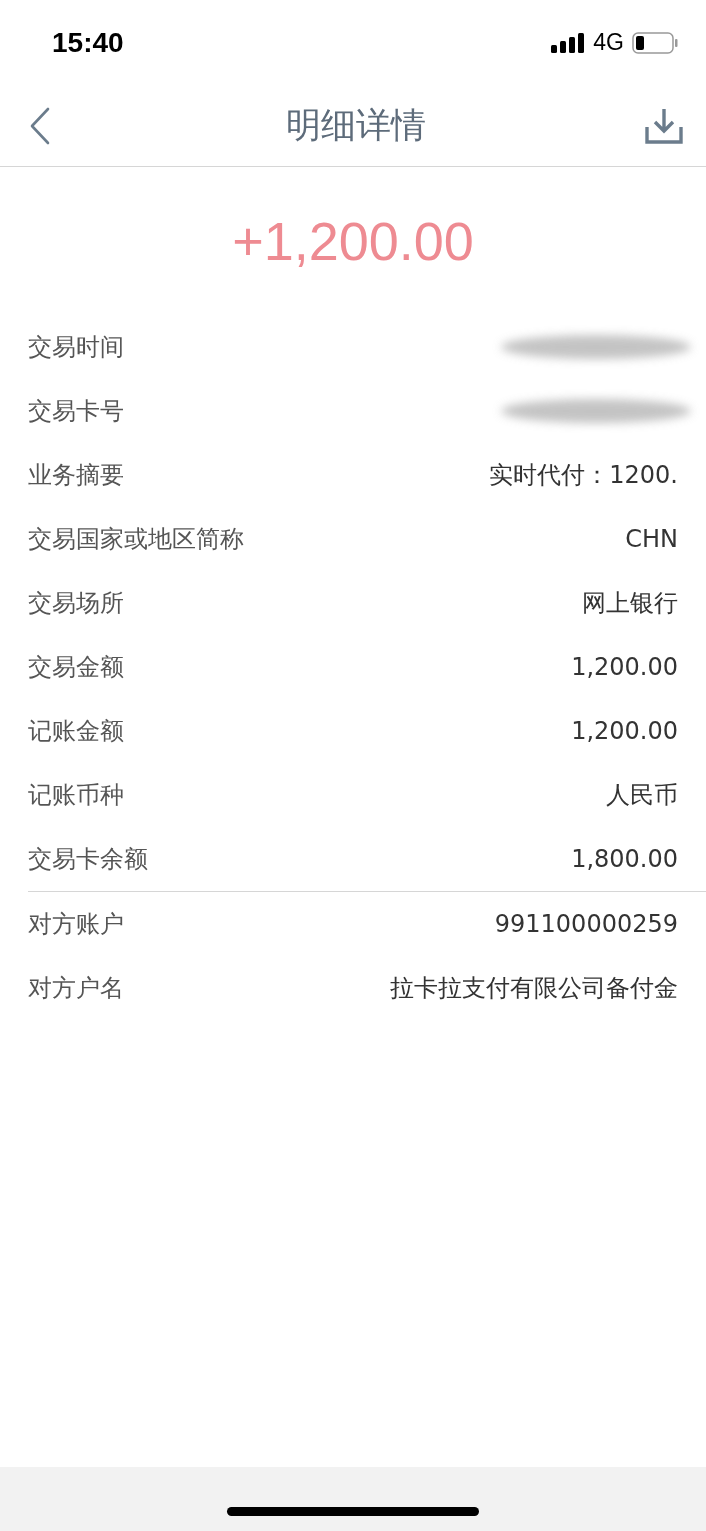  I want to click on field-label: 业务摘要, so click(76, 475).